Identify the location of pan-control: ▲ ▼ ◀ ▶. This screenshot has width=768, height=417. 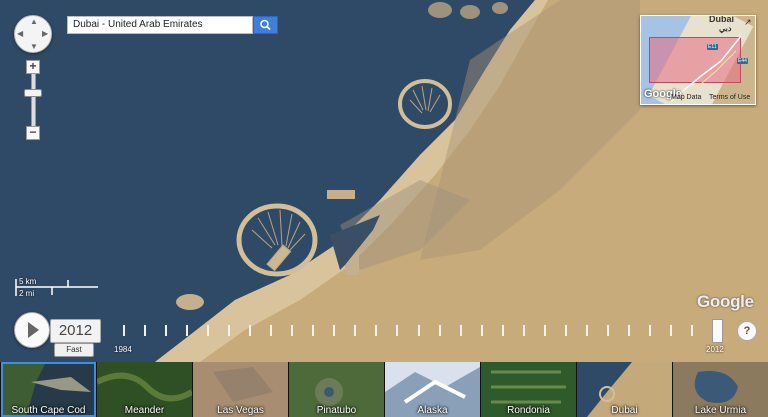
(33, 34).